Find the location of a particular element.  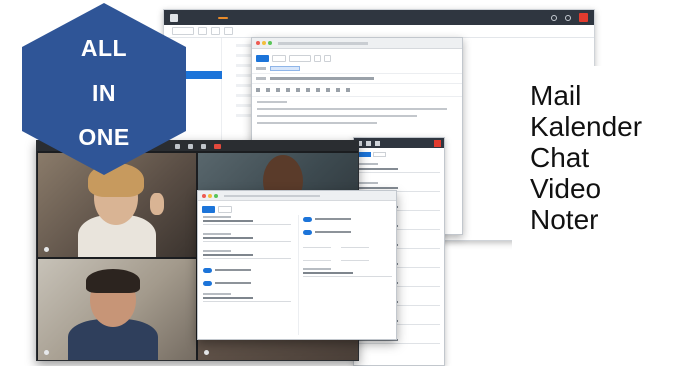

more-button is located at coordinates (327, 58).